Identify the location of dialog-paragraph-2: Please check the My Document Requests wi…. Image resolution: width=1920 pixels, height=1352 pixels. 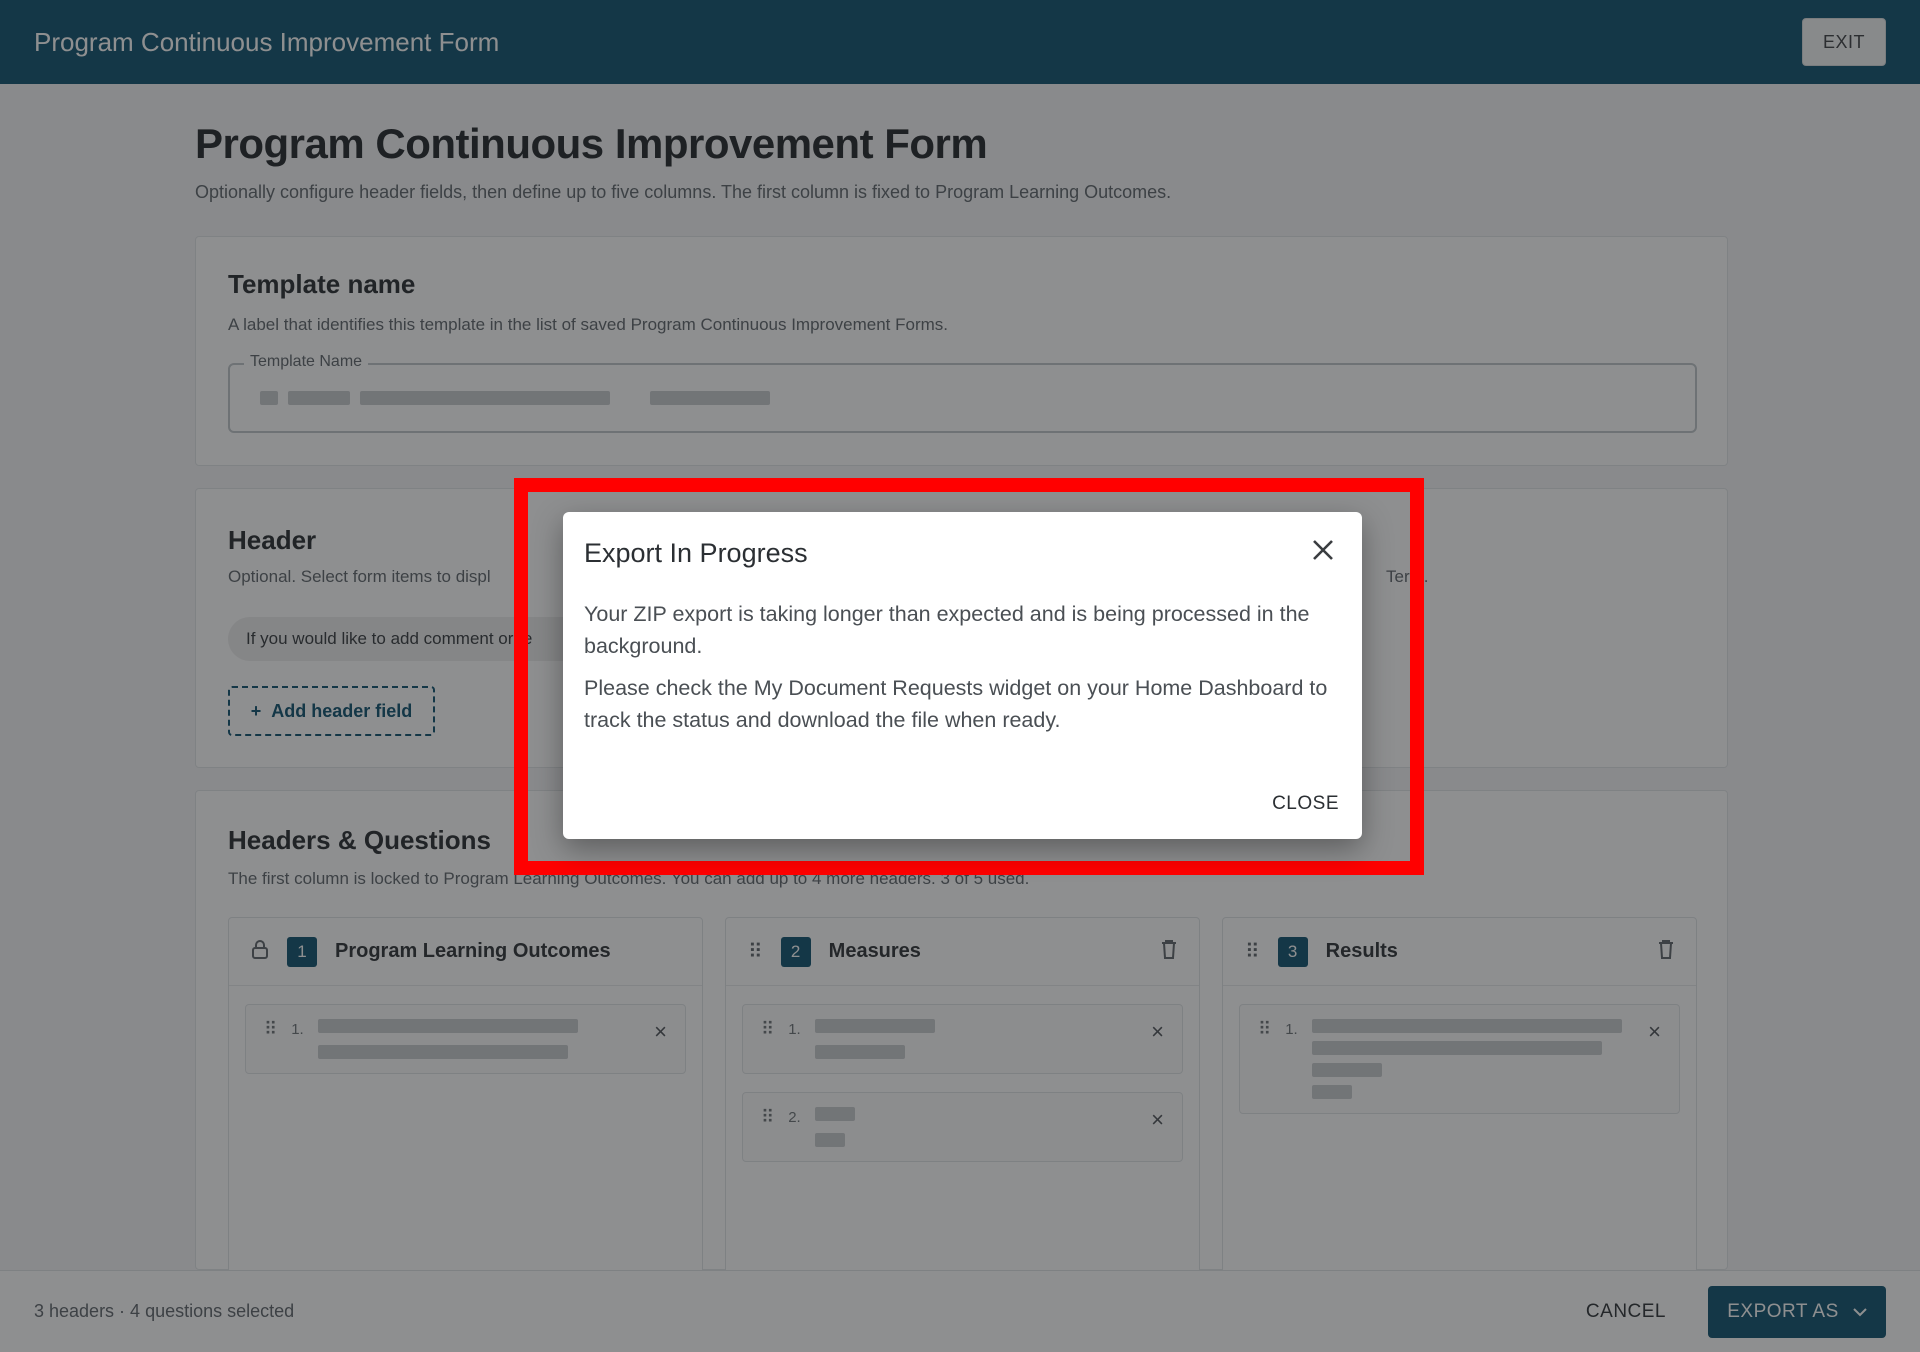
(956, 704).